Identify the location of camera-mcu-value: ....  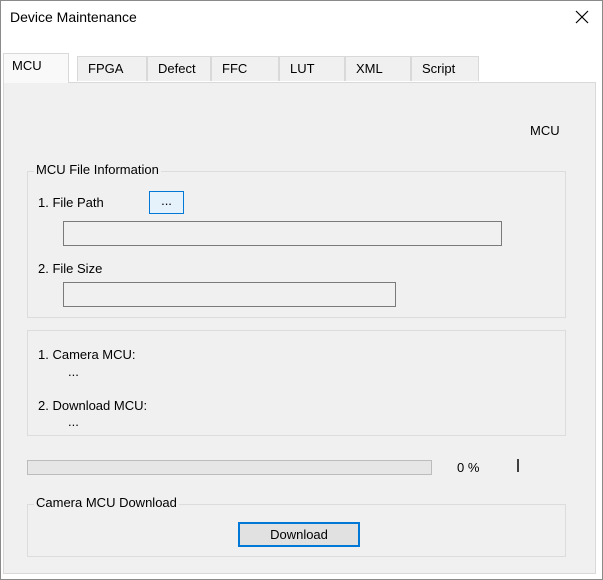
(73, 371).